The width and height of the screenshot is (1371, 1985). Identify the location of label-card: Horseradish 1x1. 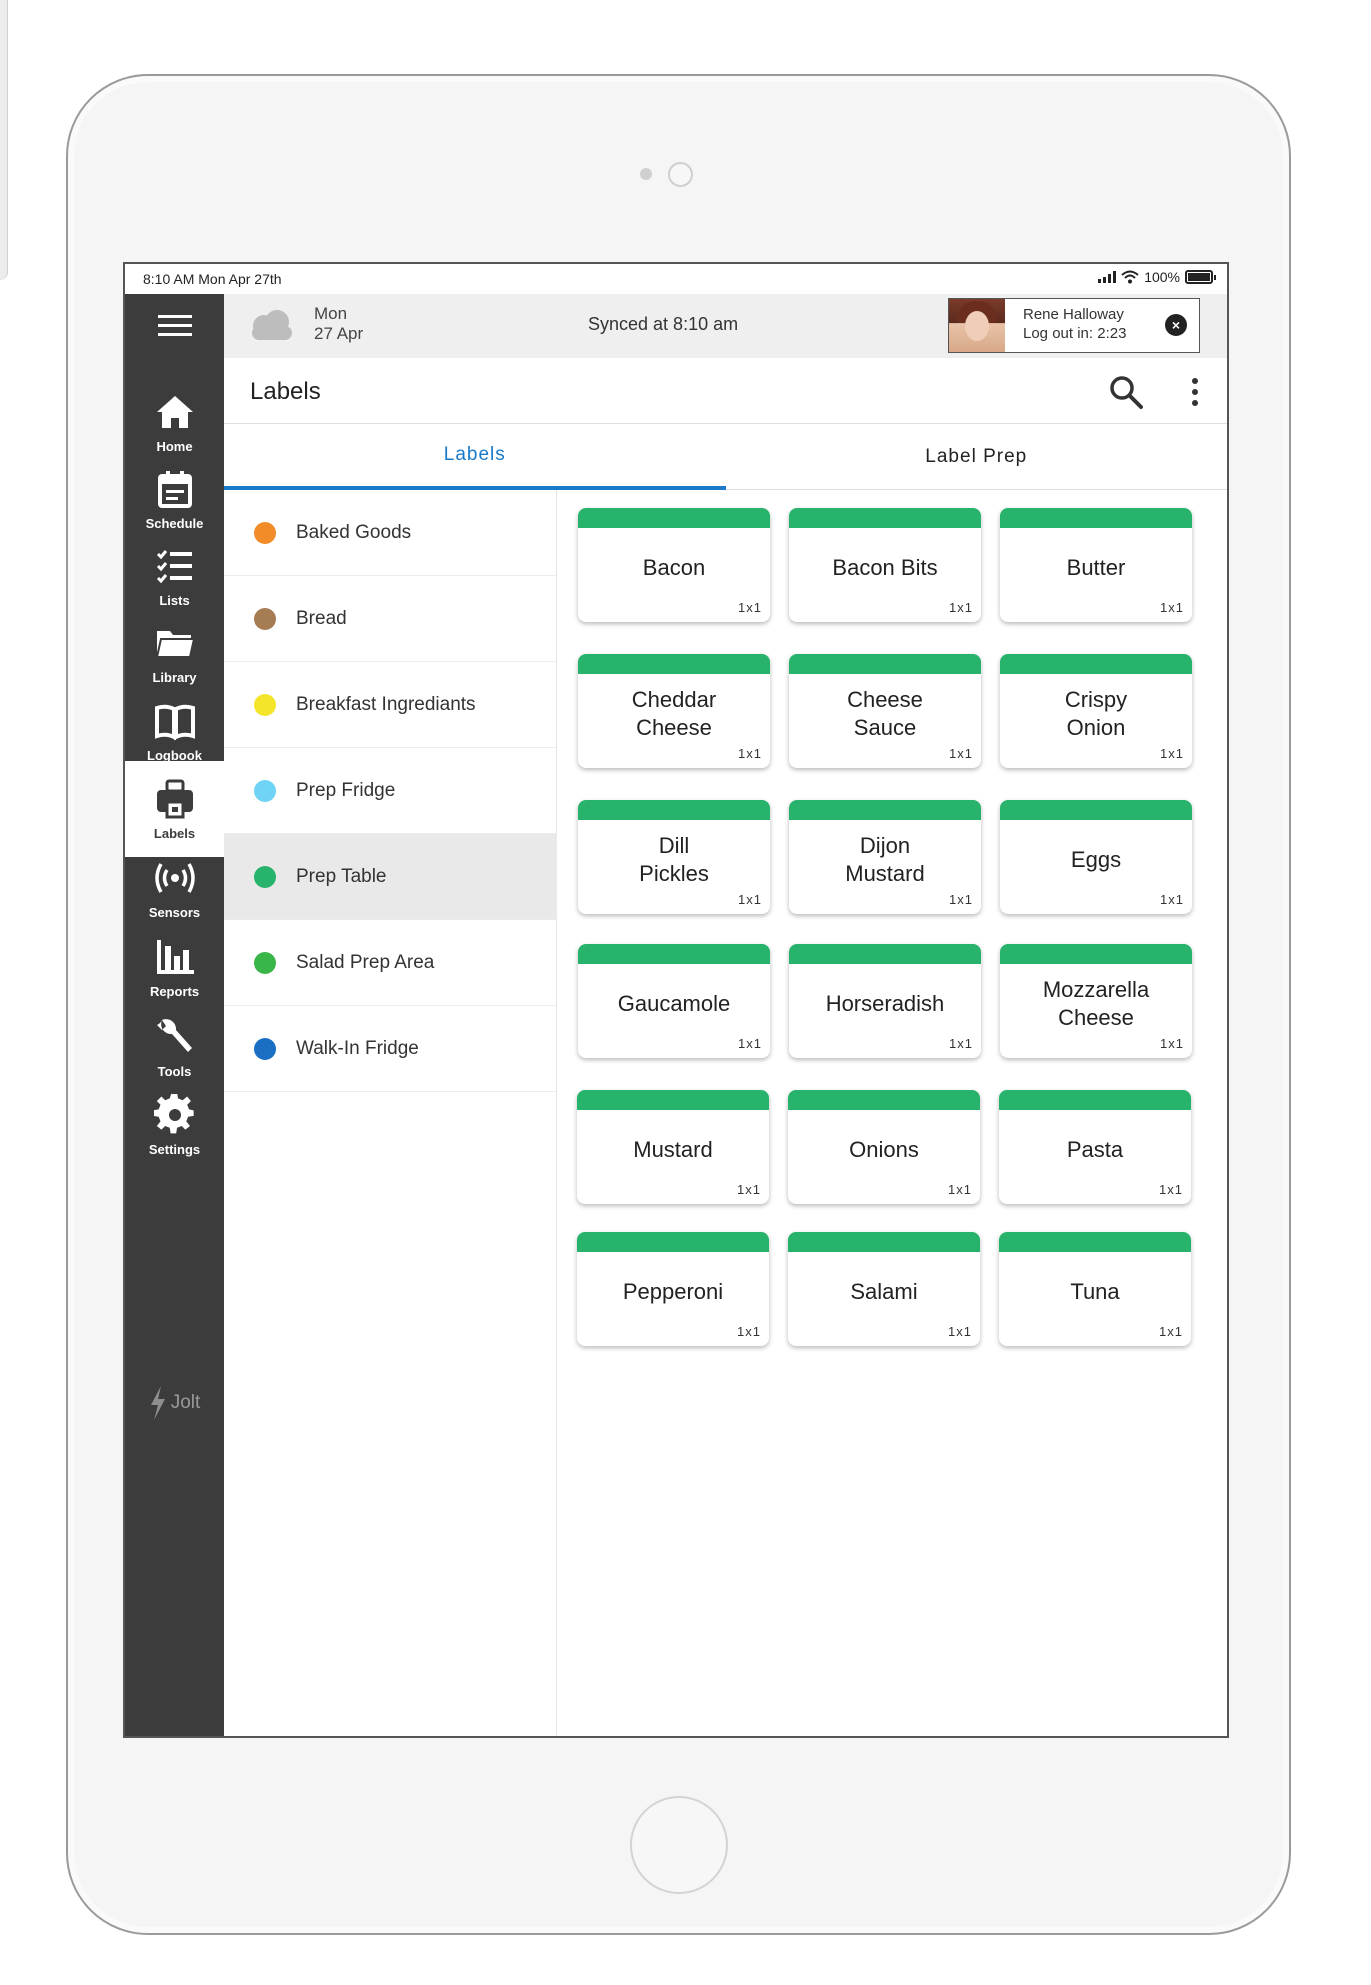
(885, 1001).